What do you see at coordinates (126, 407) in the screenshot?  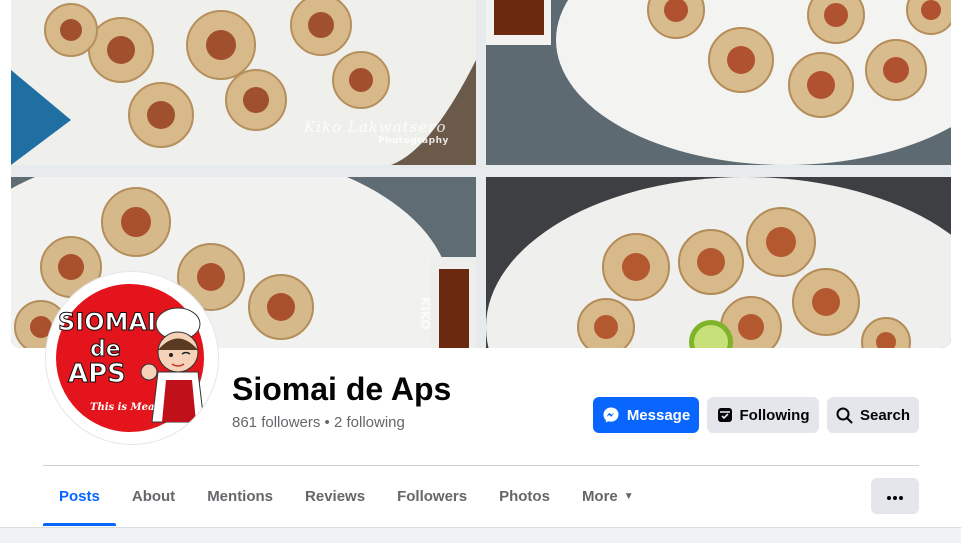 I see `logo-tagline: This is Meat!` at bounding box center [126, 407].